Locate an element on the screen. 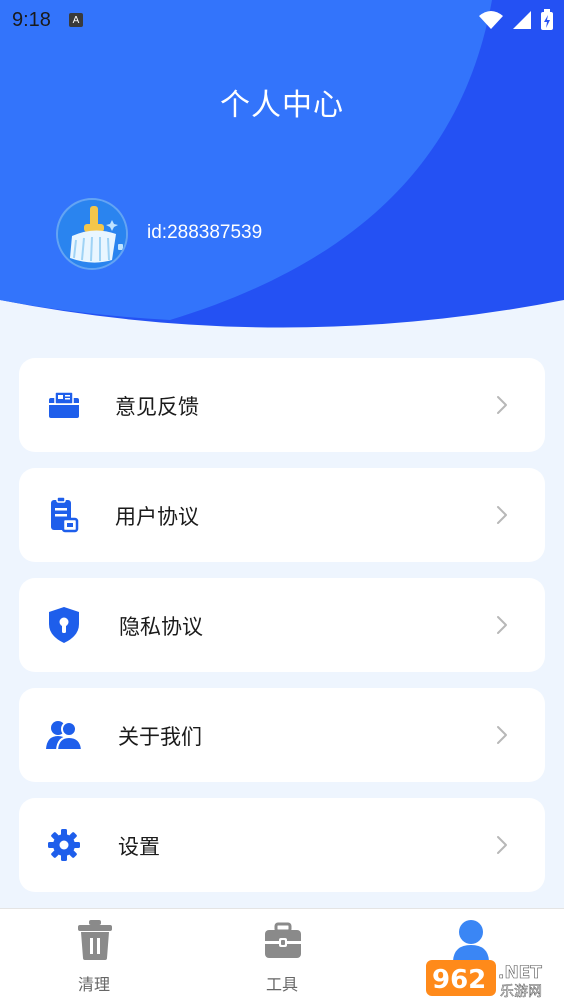  nav-tab-tools: 工具 is located at coordinates (282, 956).